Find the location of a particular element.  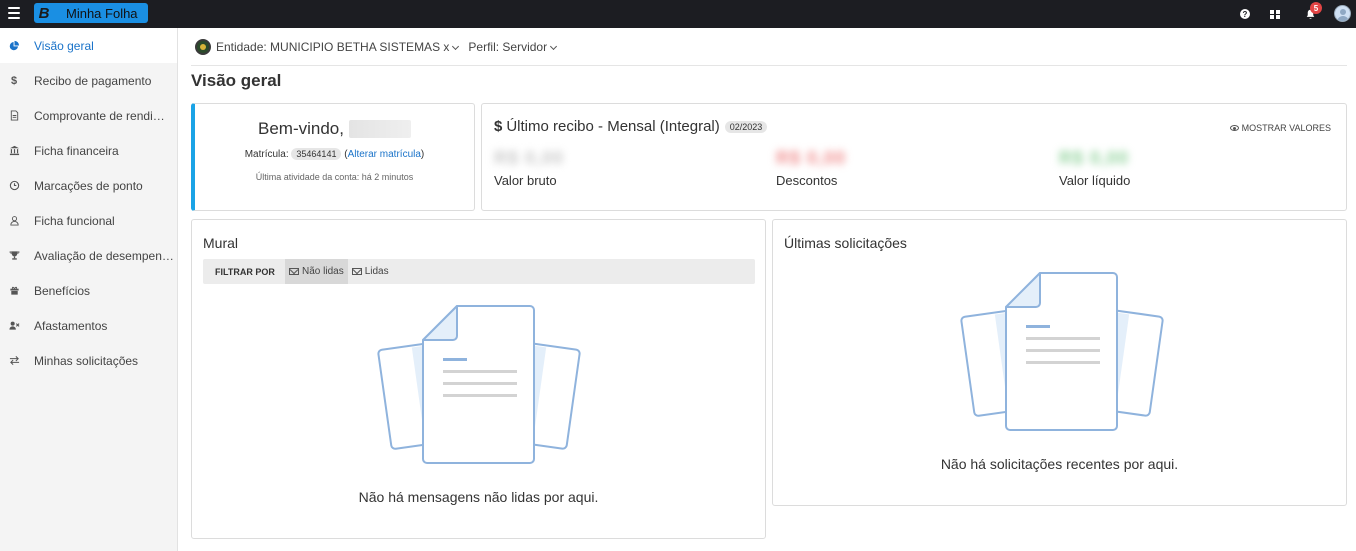

user-x-icon is located at coordinates (14, 326).